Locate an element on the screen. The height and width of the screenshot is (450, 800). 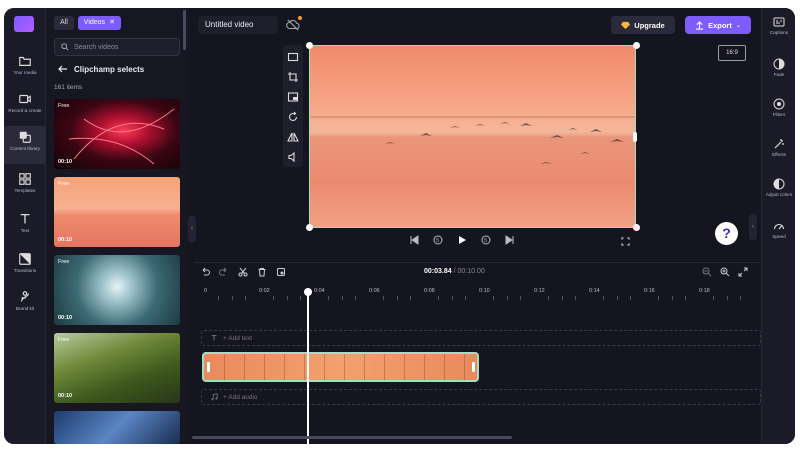
collapse-panel-button: ‹ is located at coordinates (192, 229).